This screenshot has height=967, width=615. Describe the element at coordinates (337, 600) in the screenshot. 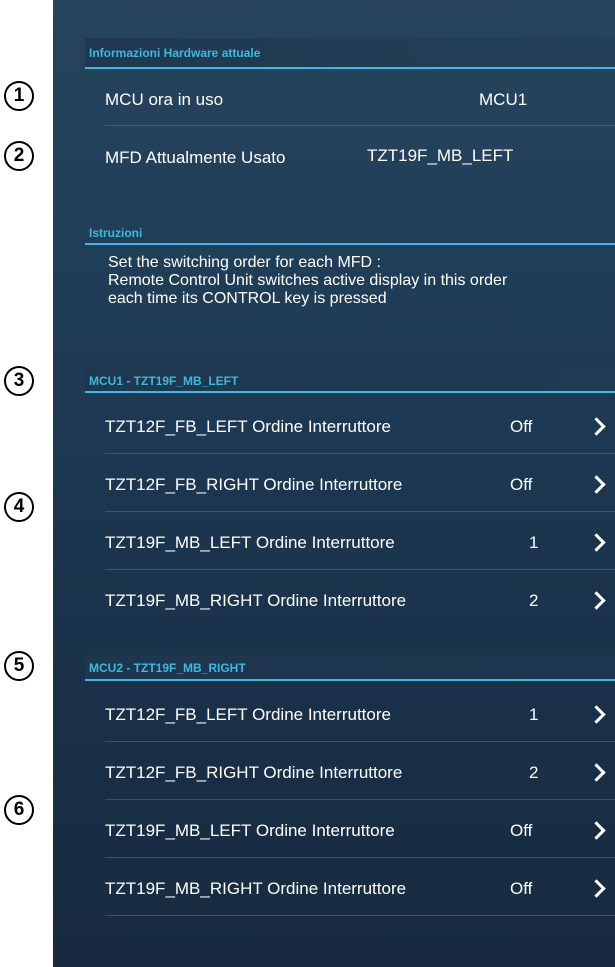

I see `mcu1-row-4-label: Ordine Interruttore` at that location.